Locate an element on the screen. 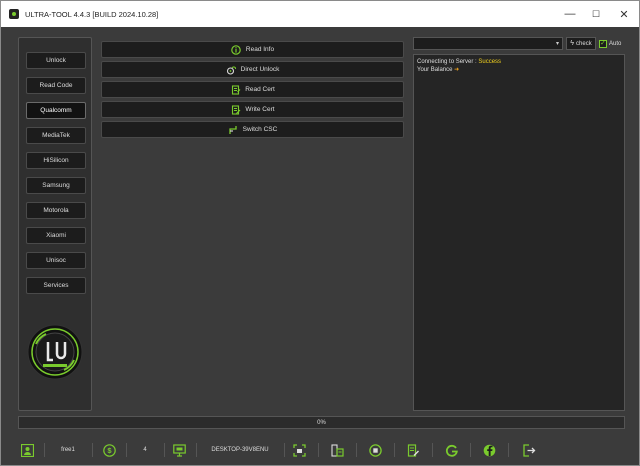 This screenshot has height=466, width=640. switch-csc-label: Switch CSC is located at coordinates (260, 129).